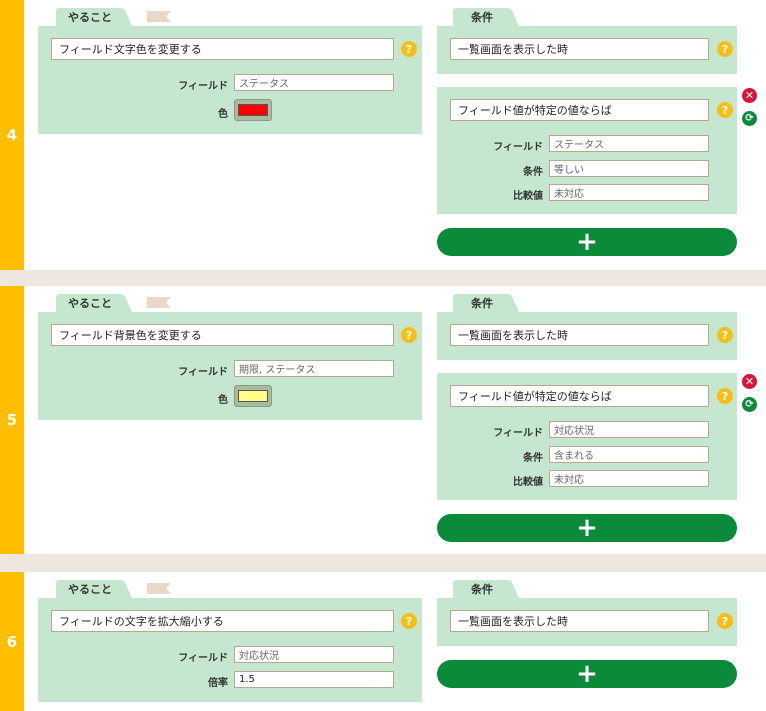  I want to click on action-panel: フィールド背景色を変更する ? フィールド 期限, ステータス 色, so click(230, 366).